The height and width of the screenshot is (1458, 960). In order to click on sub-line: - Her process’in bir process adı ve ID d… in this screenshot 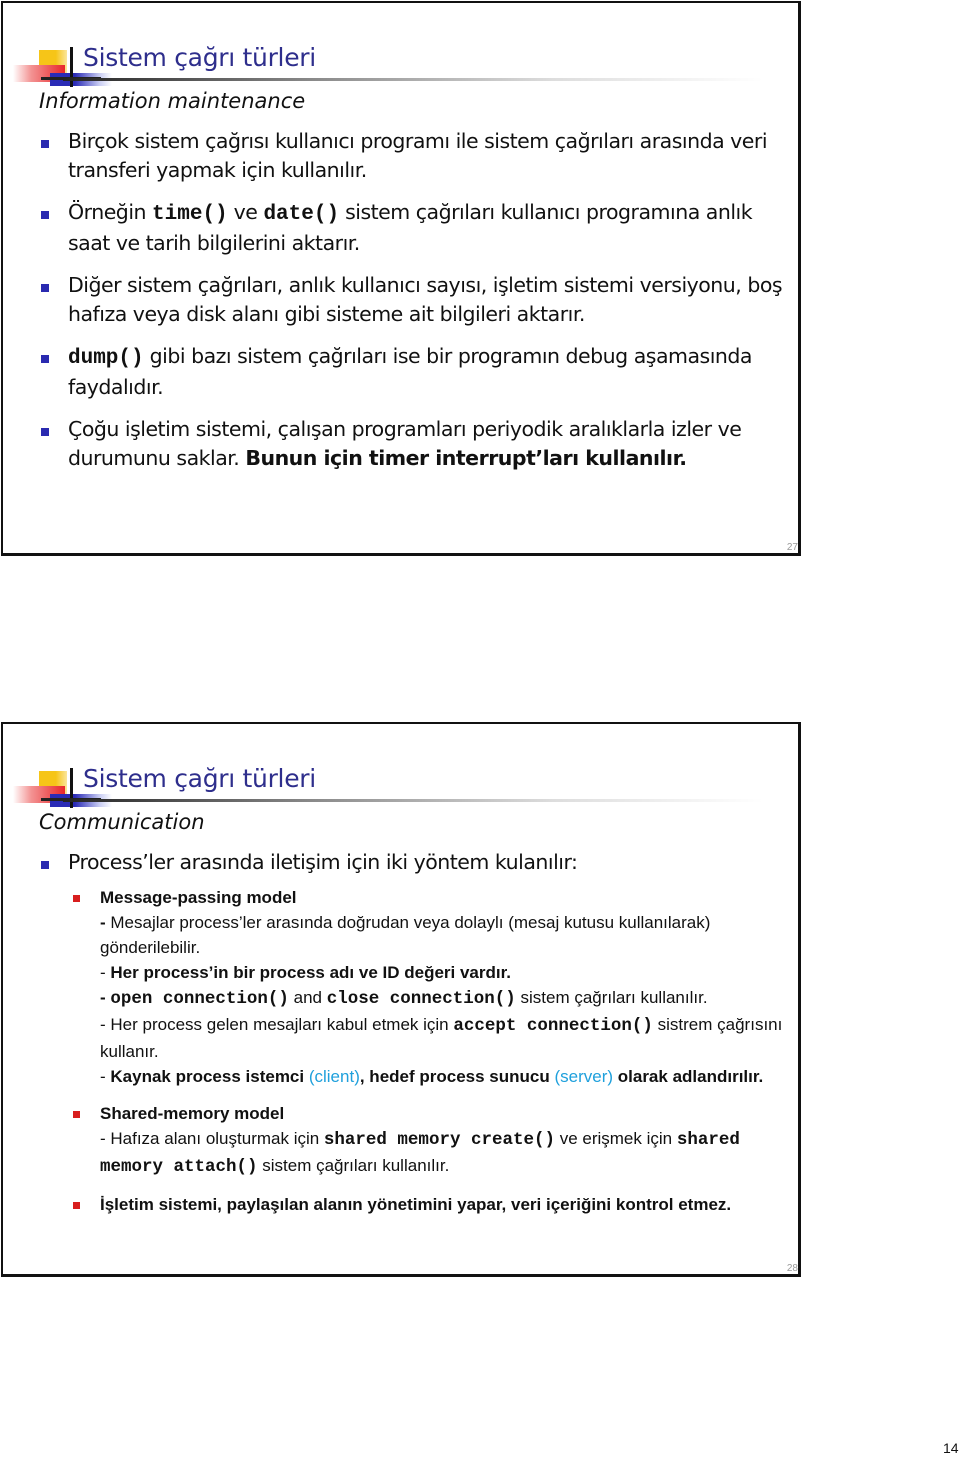, I will do `click(442, 972)`.